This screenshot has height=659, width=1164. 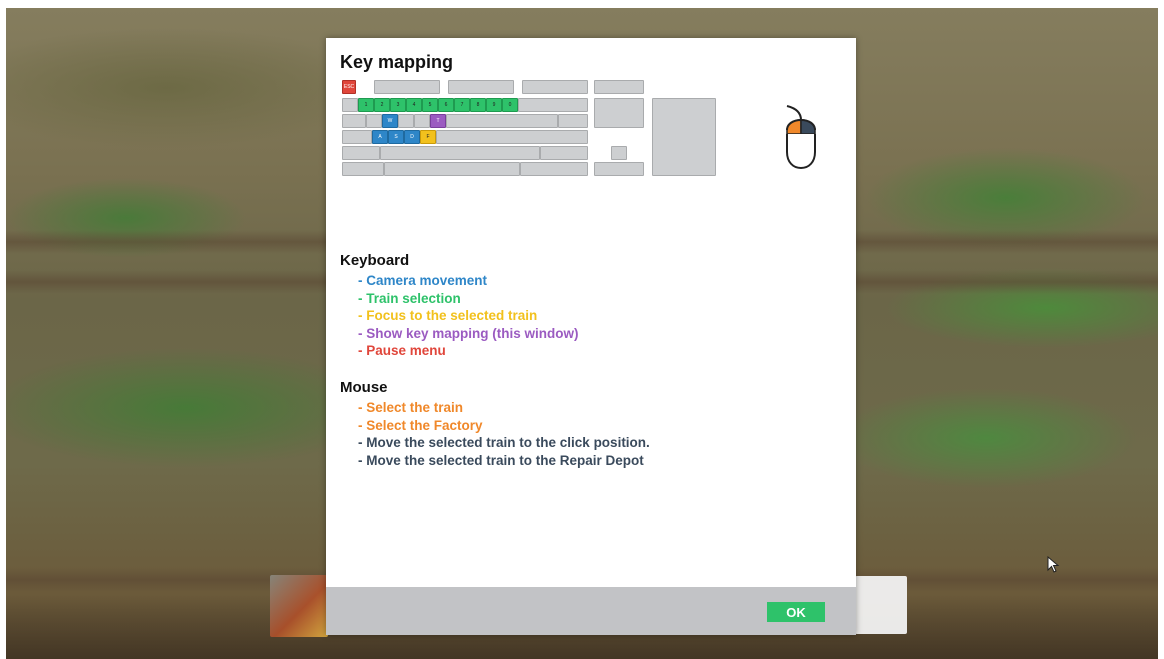 I want to click on key-a: A, so click(x=380, y=137).